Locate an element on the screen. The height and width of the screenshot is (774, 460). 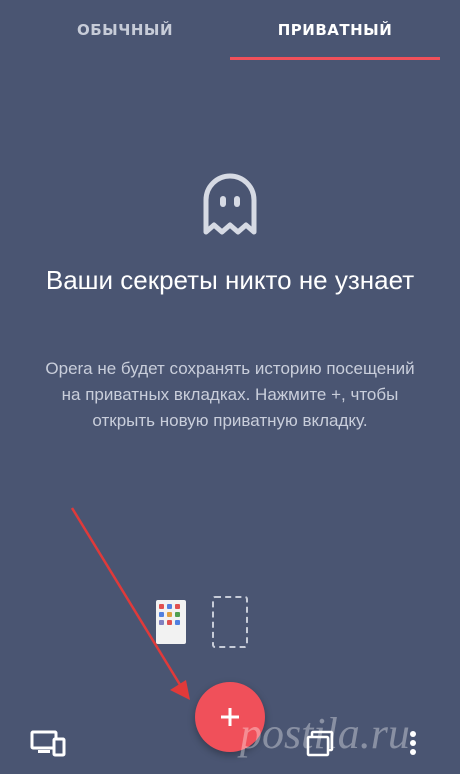
empty-state-headline: Ваши секреты никто не узнает is located at coordinates (230, 280).